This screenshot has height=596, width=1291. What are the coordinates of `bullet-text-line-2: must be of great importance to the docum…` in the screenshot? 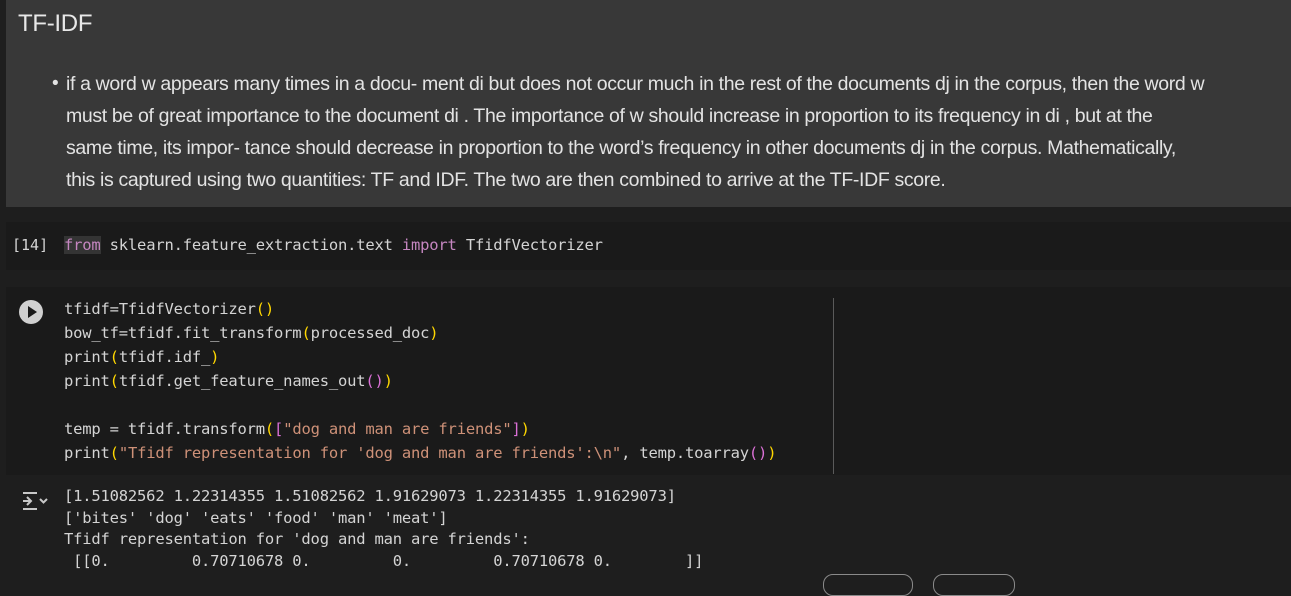 It's located at (609, 116).